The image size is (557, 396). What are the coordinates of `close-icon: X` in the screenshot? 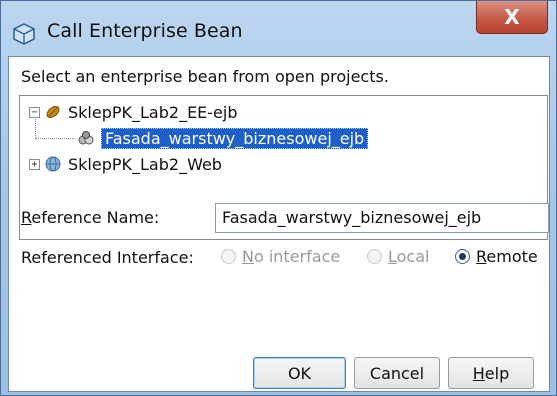 It's located at (512, 17).